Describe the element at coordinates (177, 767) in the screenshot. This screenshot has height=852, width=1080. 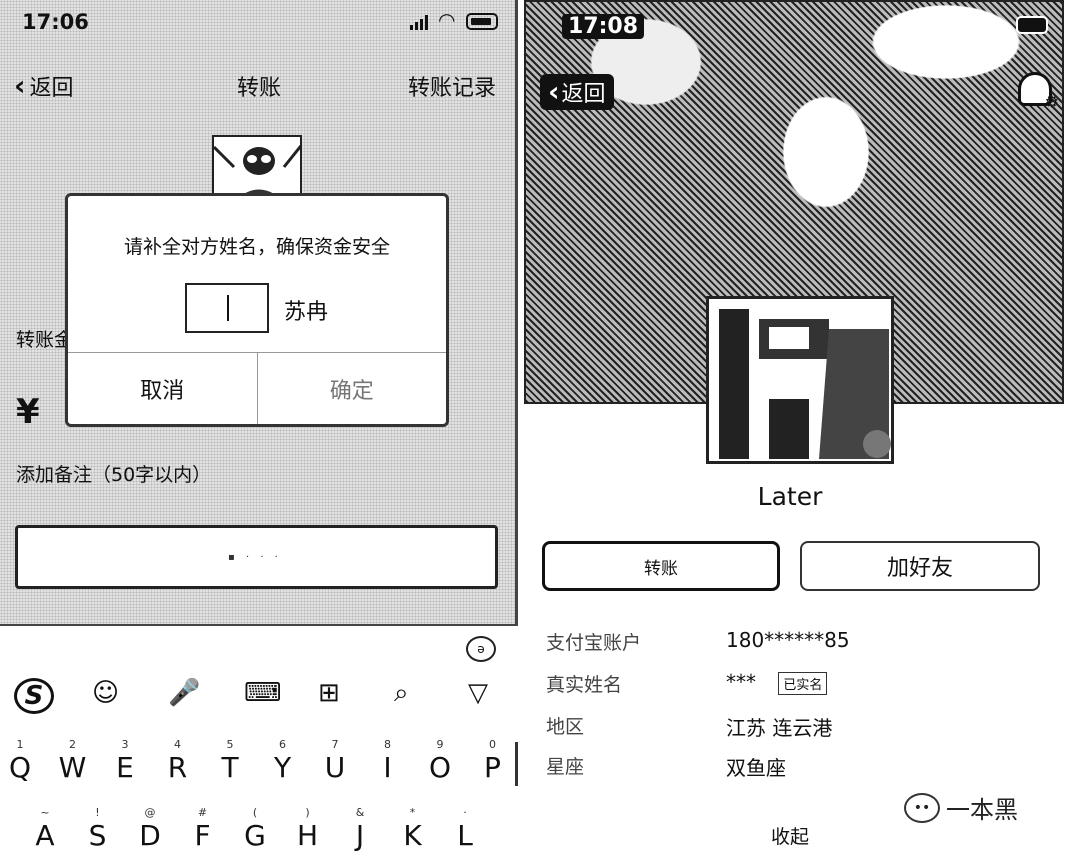
I see `key-letter: R` at that location.